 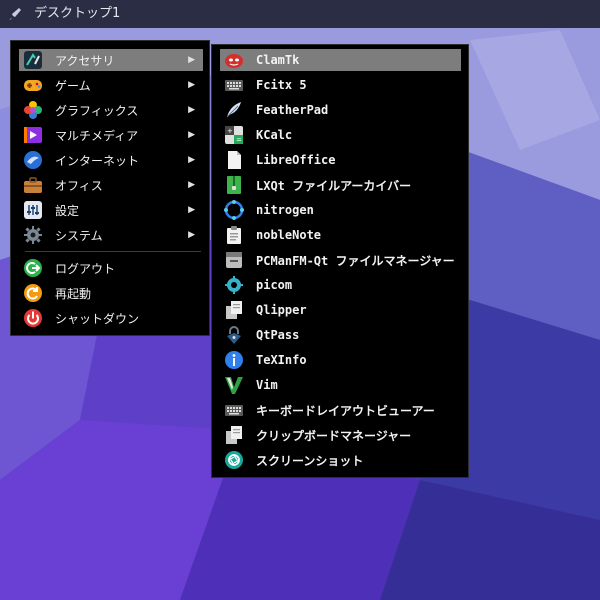 What do you see at coordinates (289, 235) in the screenshot?
I see `menu-item-label: nobleNote` at bounding box center [289, 235].